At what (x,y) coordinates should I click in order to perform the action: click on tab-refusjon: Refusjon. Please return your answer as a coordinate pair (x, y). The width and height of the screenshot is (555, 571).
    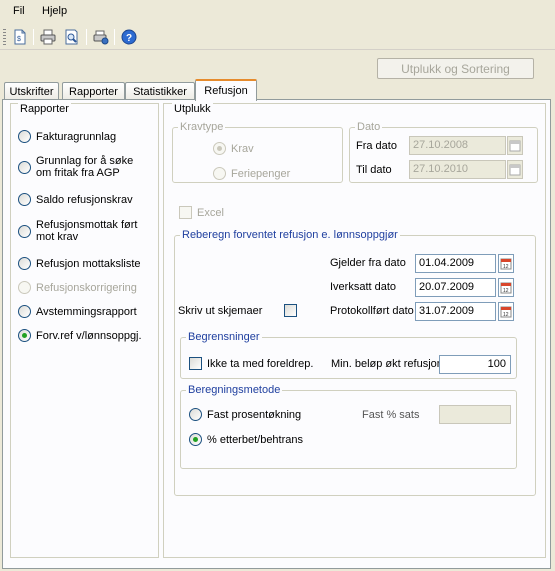
    Looking at the image, I should click on (226, 90).